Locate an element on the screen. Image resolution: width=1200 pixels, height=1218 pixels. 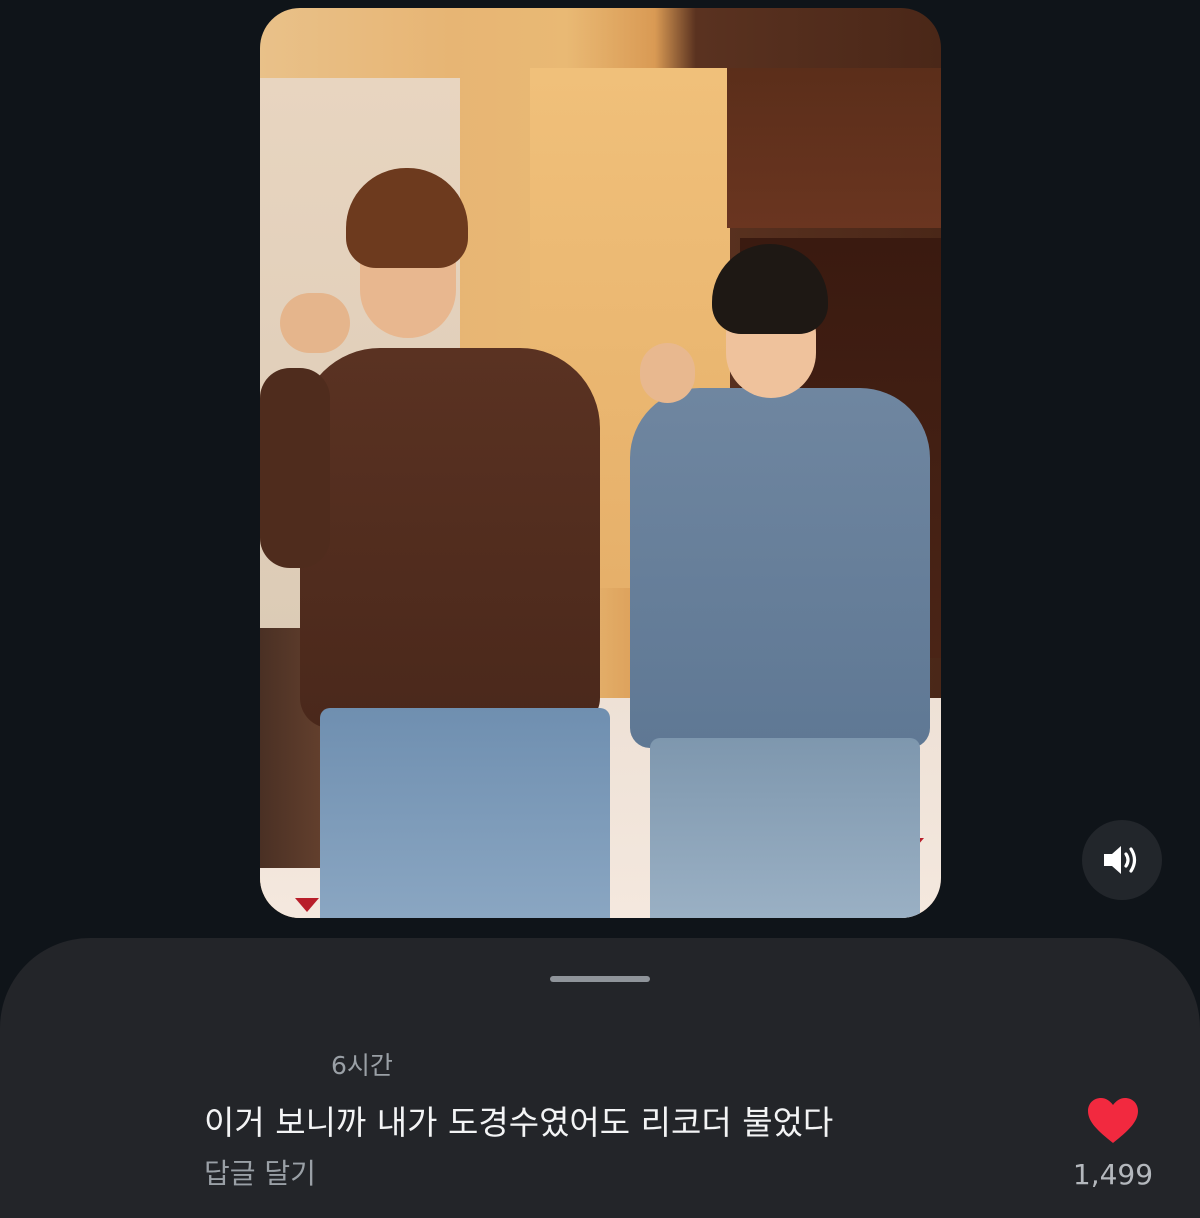
person-left-hand is located at coordinates (315, 323).